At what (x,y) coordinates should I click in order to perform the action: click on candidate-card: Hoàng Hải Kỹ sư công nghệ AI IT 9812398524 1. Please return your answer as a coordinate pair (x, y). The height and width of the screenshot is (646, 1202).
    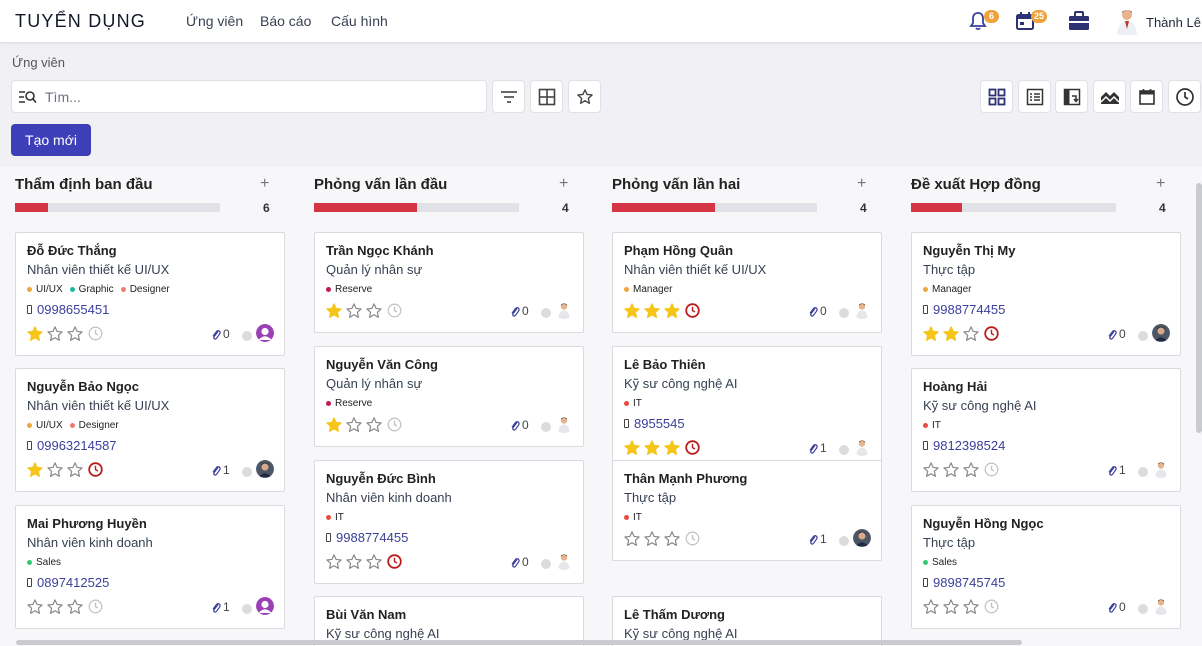
    Looking at the image, I should click on (1046, 430).